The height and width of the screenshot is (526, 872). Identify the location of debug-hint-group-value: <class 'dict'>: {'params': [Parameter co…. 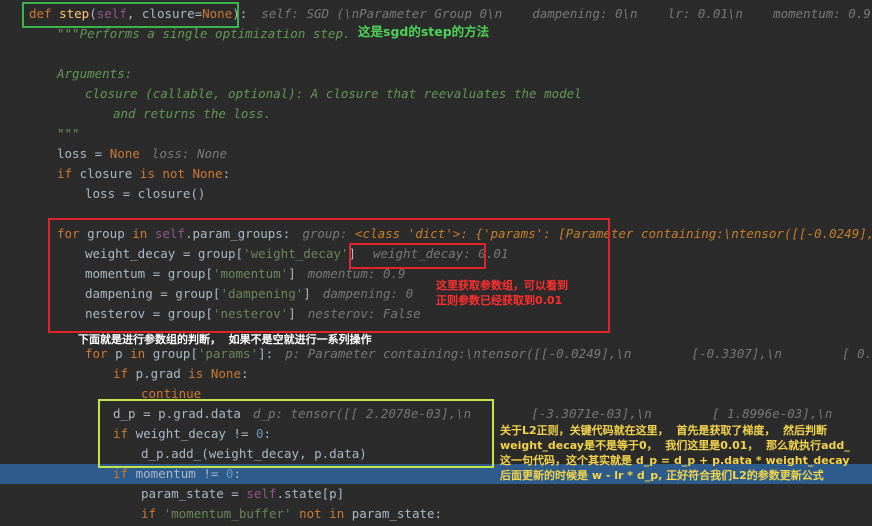
(613, 233).